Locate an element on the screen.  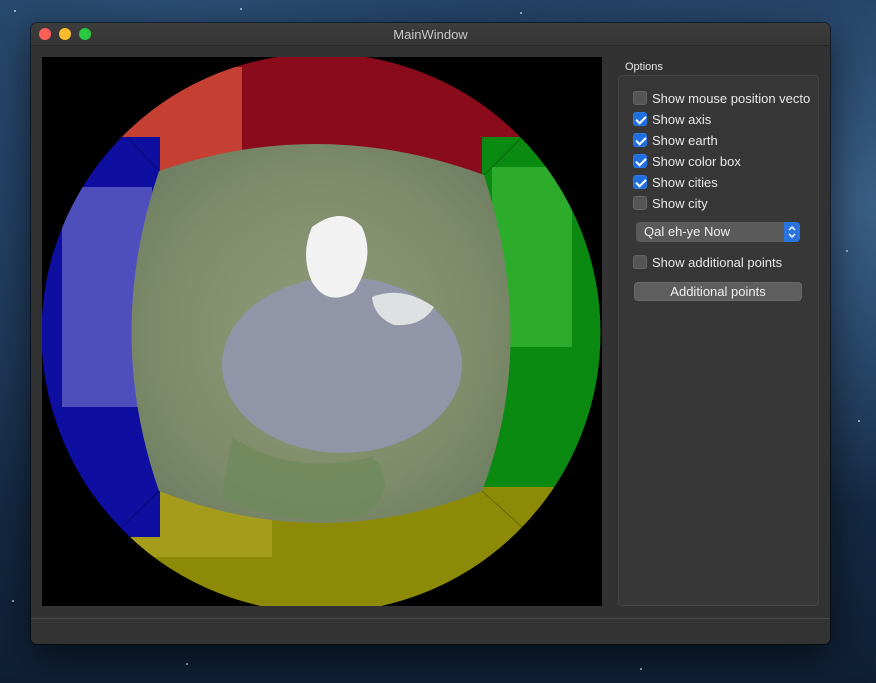
checkbox-label: Show additional points is located at coordinates (717, 262).